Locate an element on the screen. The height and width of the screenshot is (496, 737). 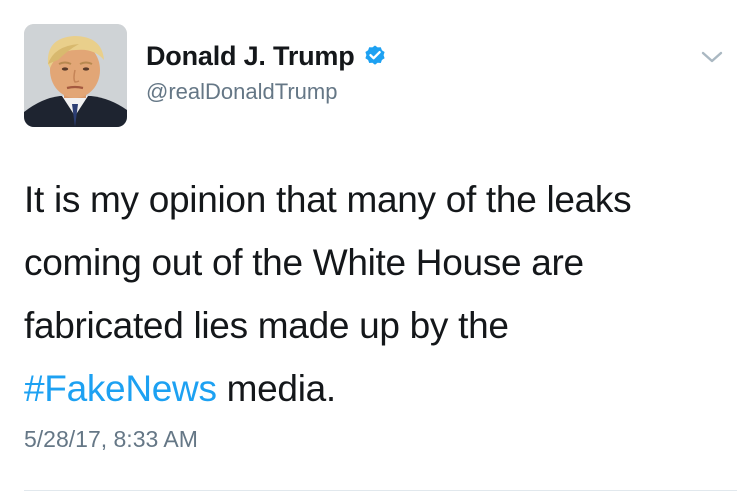
tweet-text-line: #FakeNews media. is located at coordinates (369, 388).